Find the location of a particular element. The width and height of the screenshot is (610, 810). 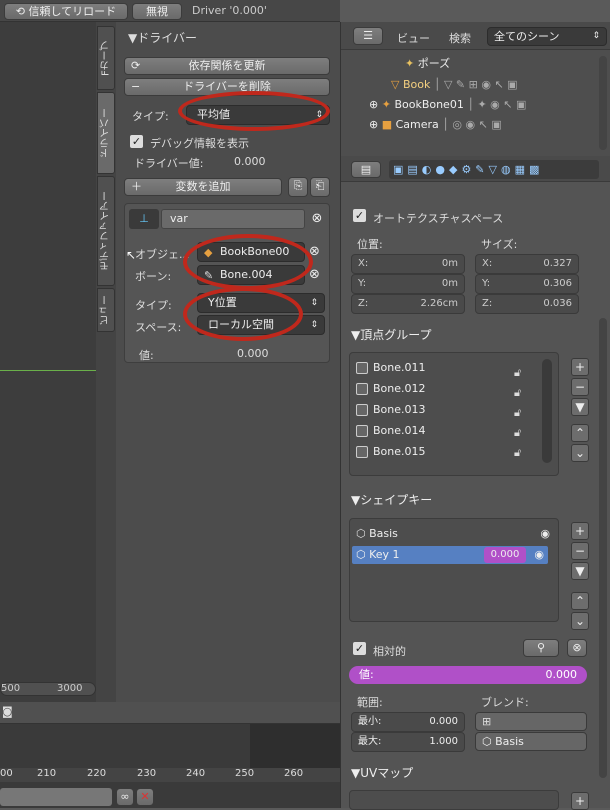

max-field: 最大: 1.000 is located at coordinates (408, 742).